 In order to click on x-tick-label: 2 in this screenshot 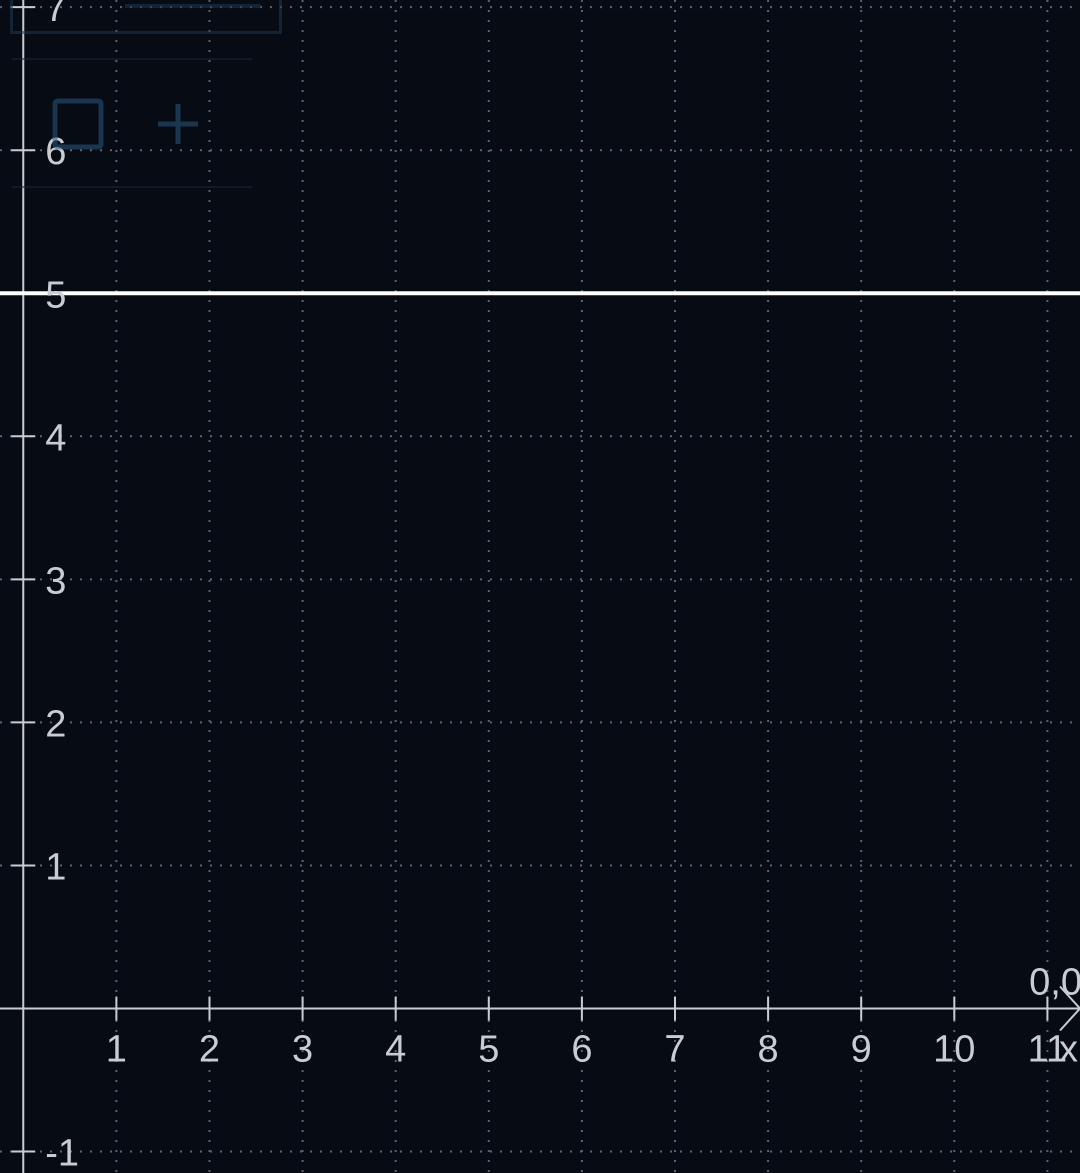, I will do `click(209, 1049)`.